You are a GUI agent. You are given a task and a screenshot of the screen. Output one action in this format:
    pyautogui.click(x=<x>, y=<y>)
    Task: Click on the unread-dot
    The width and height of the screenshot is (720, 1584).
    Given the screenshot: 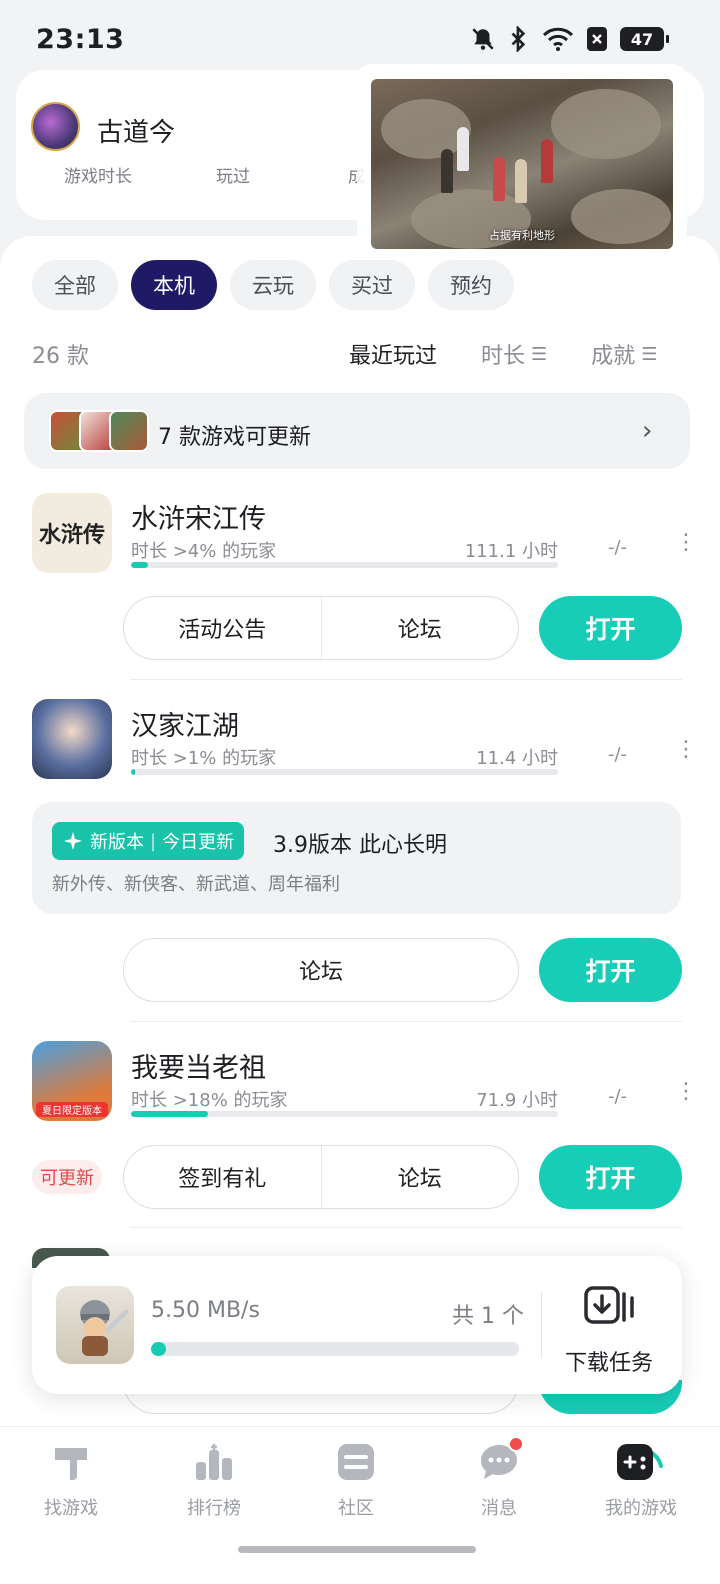 What is the action you would take?
    pyautogui.click(x=516, y=1444)
    